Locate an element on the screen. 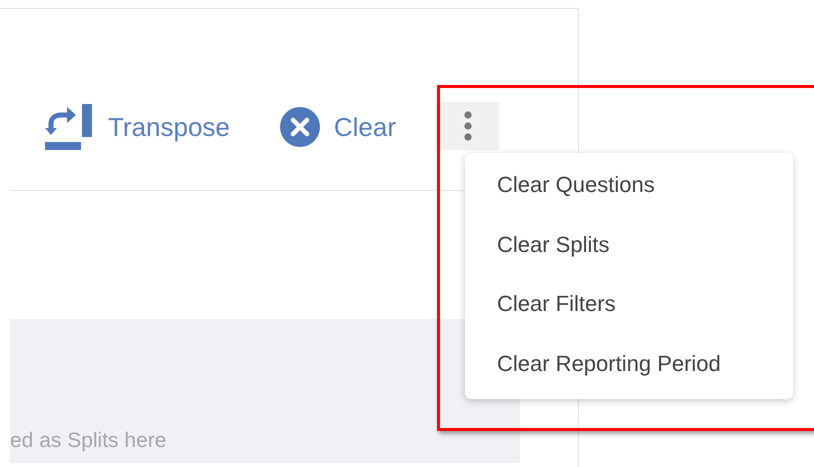 The width and height of the screenshot is (814, 467). clear-button: Clear is located at coordinates (338, 127).